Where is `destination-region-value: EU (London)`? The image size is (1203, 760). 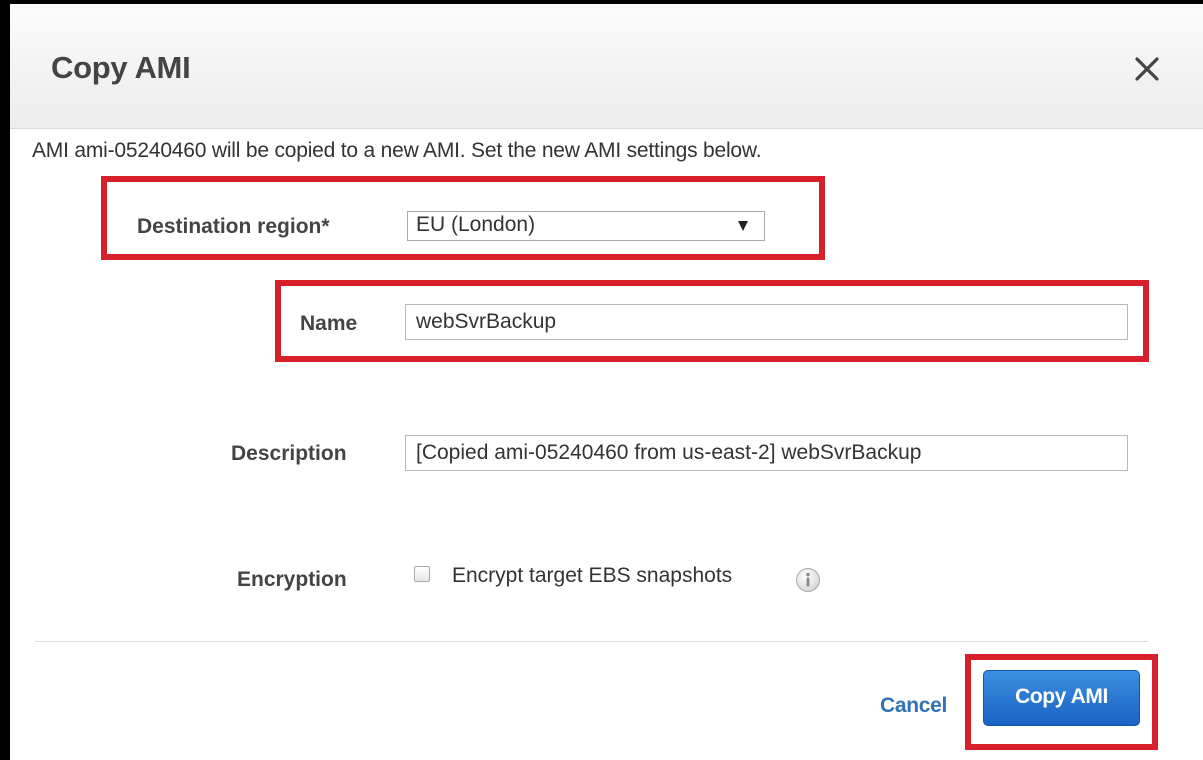
destination-region-value: EU (London) is located at coordinates (476, 224).